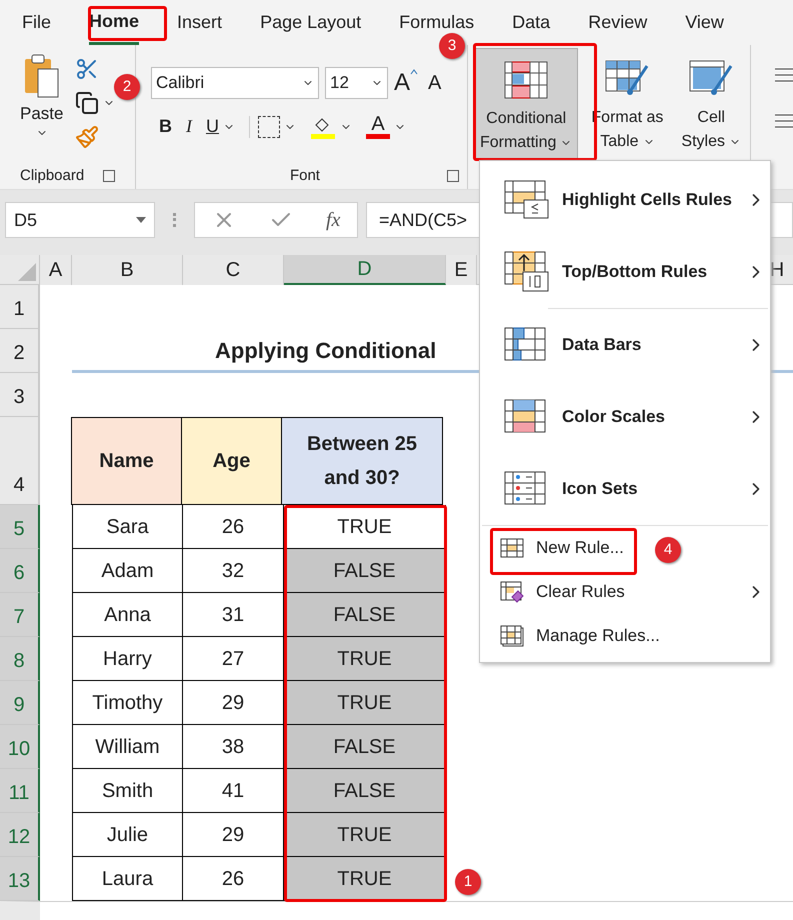 The width and height of the screenshot is (793, 920). What do you see at coordinates (414, 72) in the screenshot?
I see `caret-up-icon` at bounding box center [414, 72].